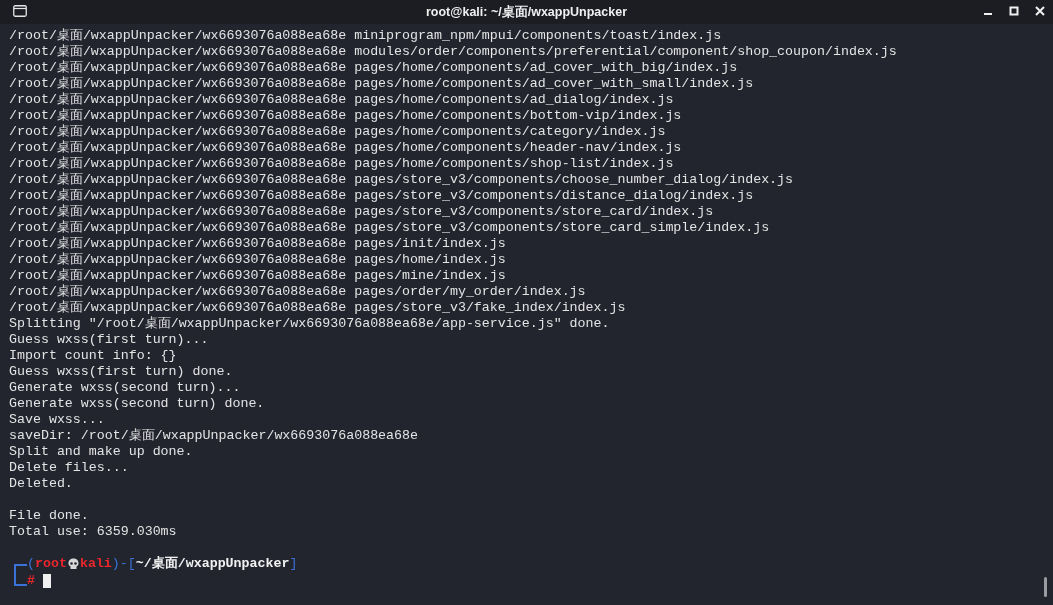 The width and height of the screenshot is (1053, 605). I want to click on prompt-path: ~/桌面/wxappUnpacker, so click(212, 564).